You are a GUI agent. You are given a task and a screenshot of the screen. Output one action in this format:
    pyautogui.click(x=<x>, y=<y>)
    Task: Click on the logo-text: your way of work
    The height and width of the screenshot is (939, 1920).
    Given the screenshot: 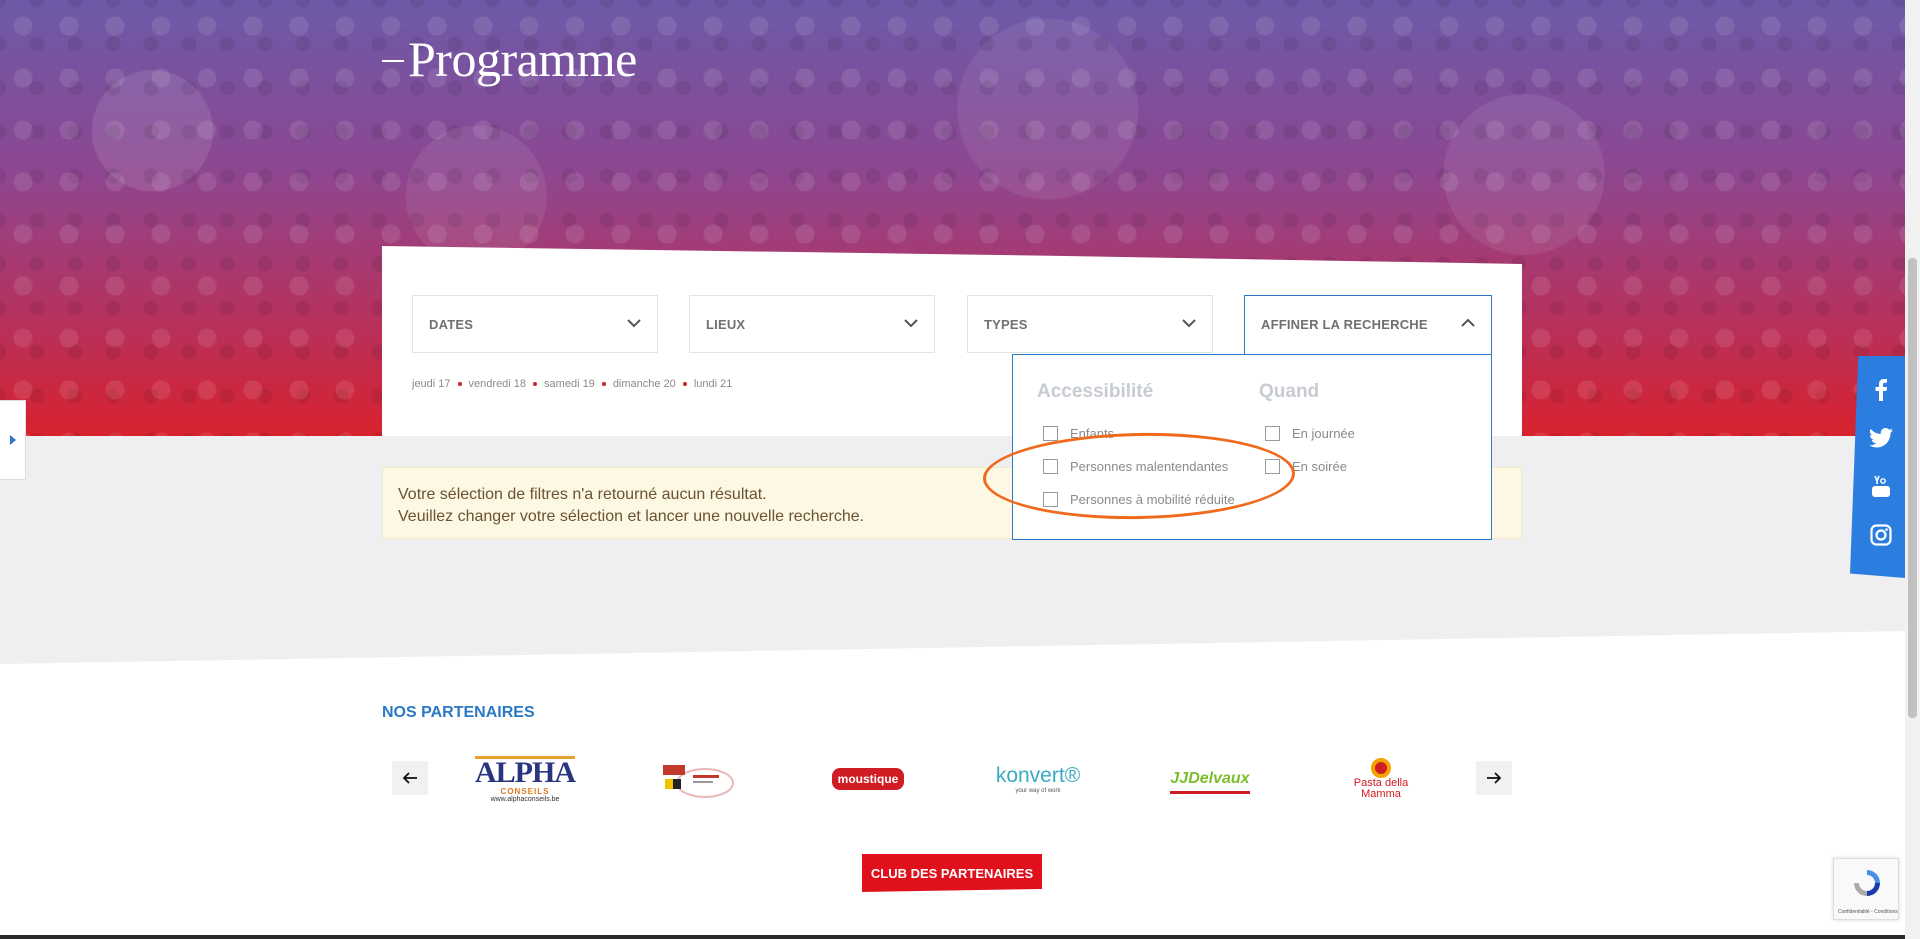 What is the action you would take?
    pyautogui.click(x=1038, y=791)
    